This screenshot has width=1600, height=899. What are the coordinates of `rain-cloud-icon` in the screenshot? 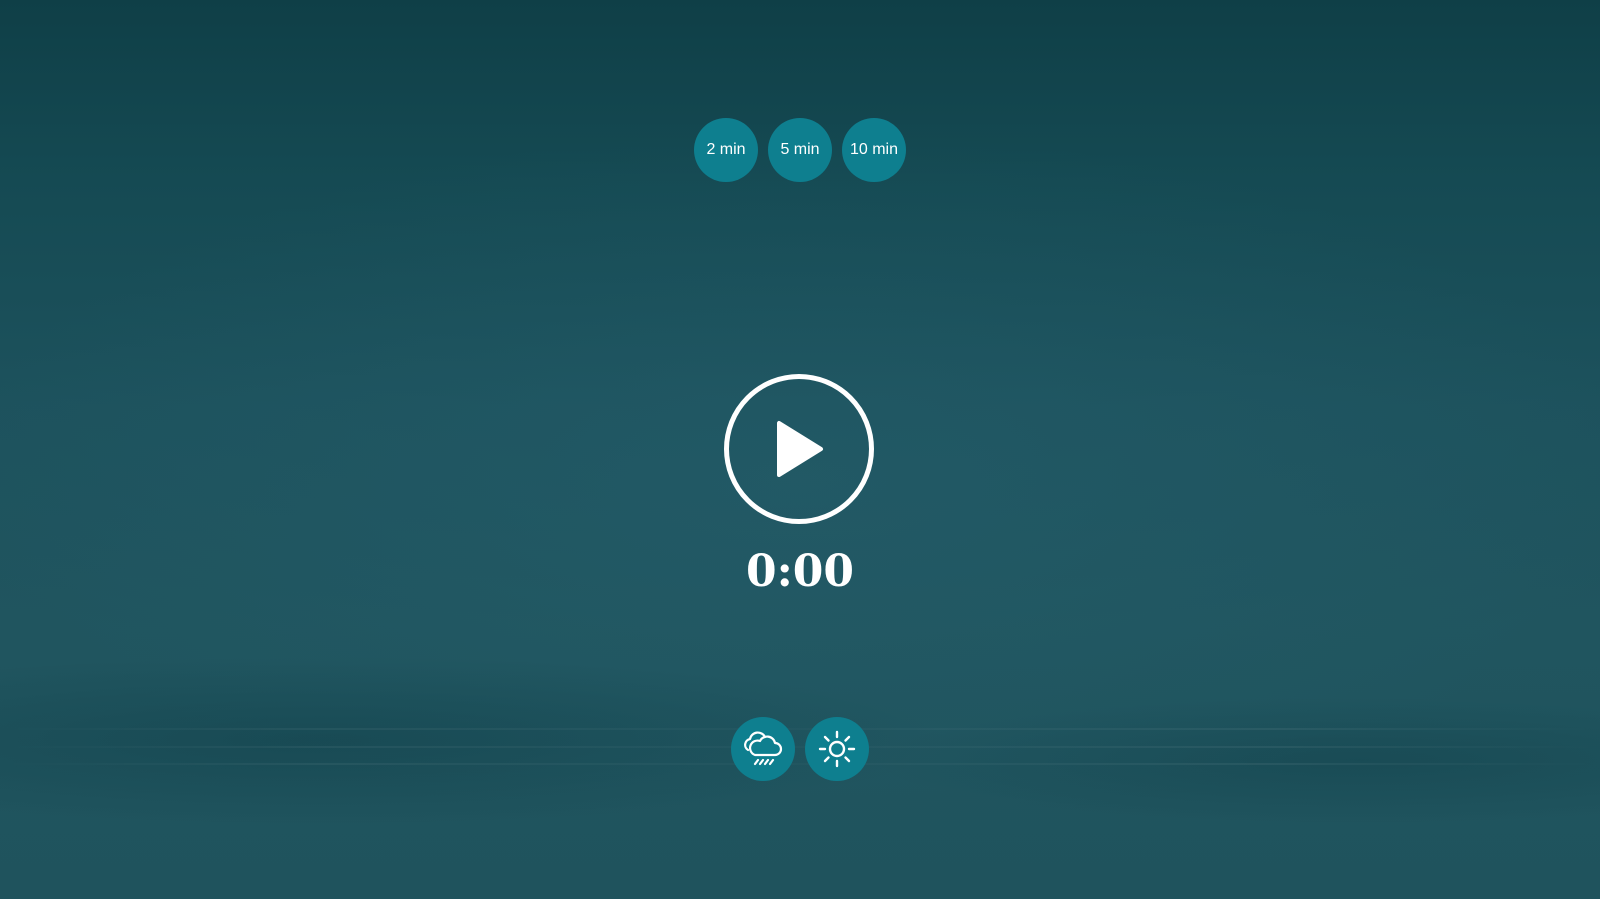 It's located at (763, 748).